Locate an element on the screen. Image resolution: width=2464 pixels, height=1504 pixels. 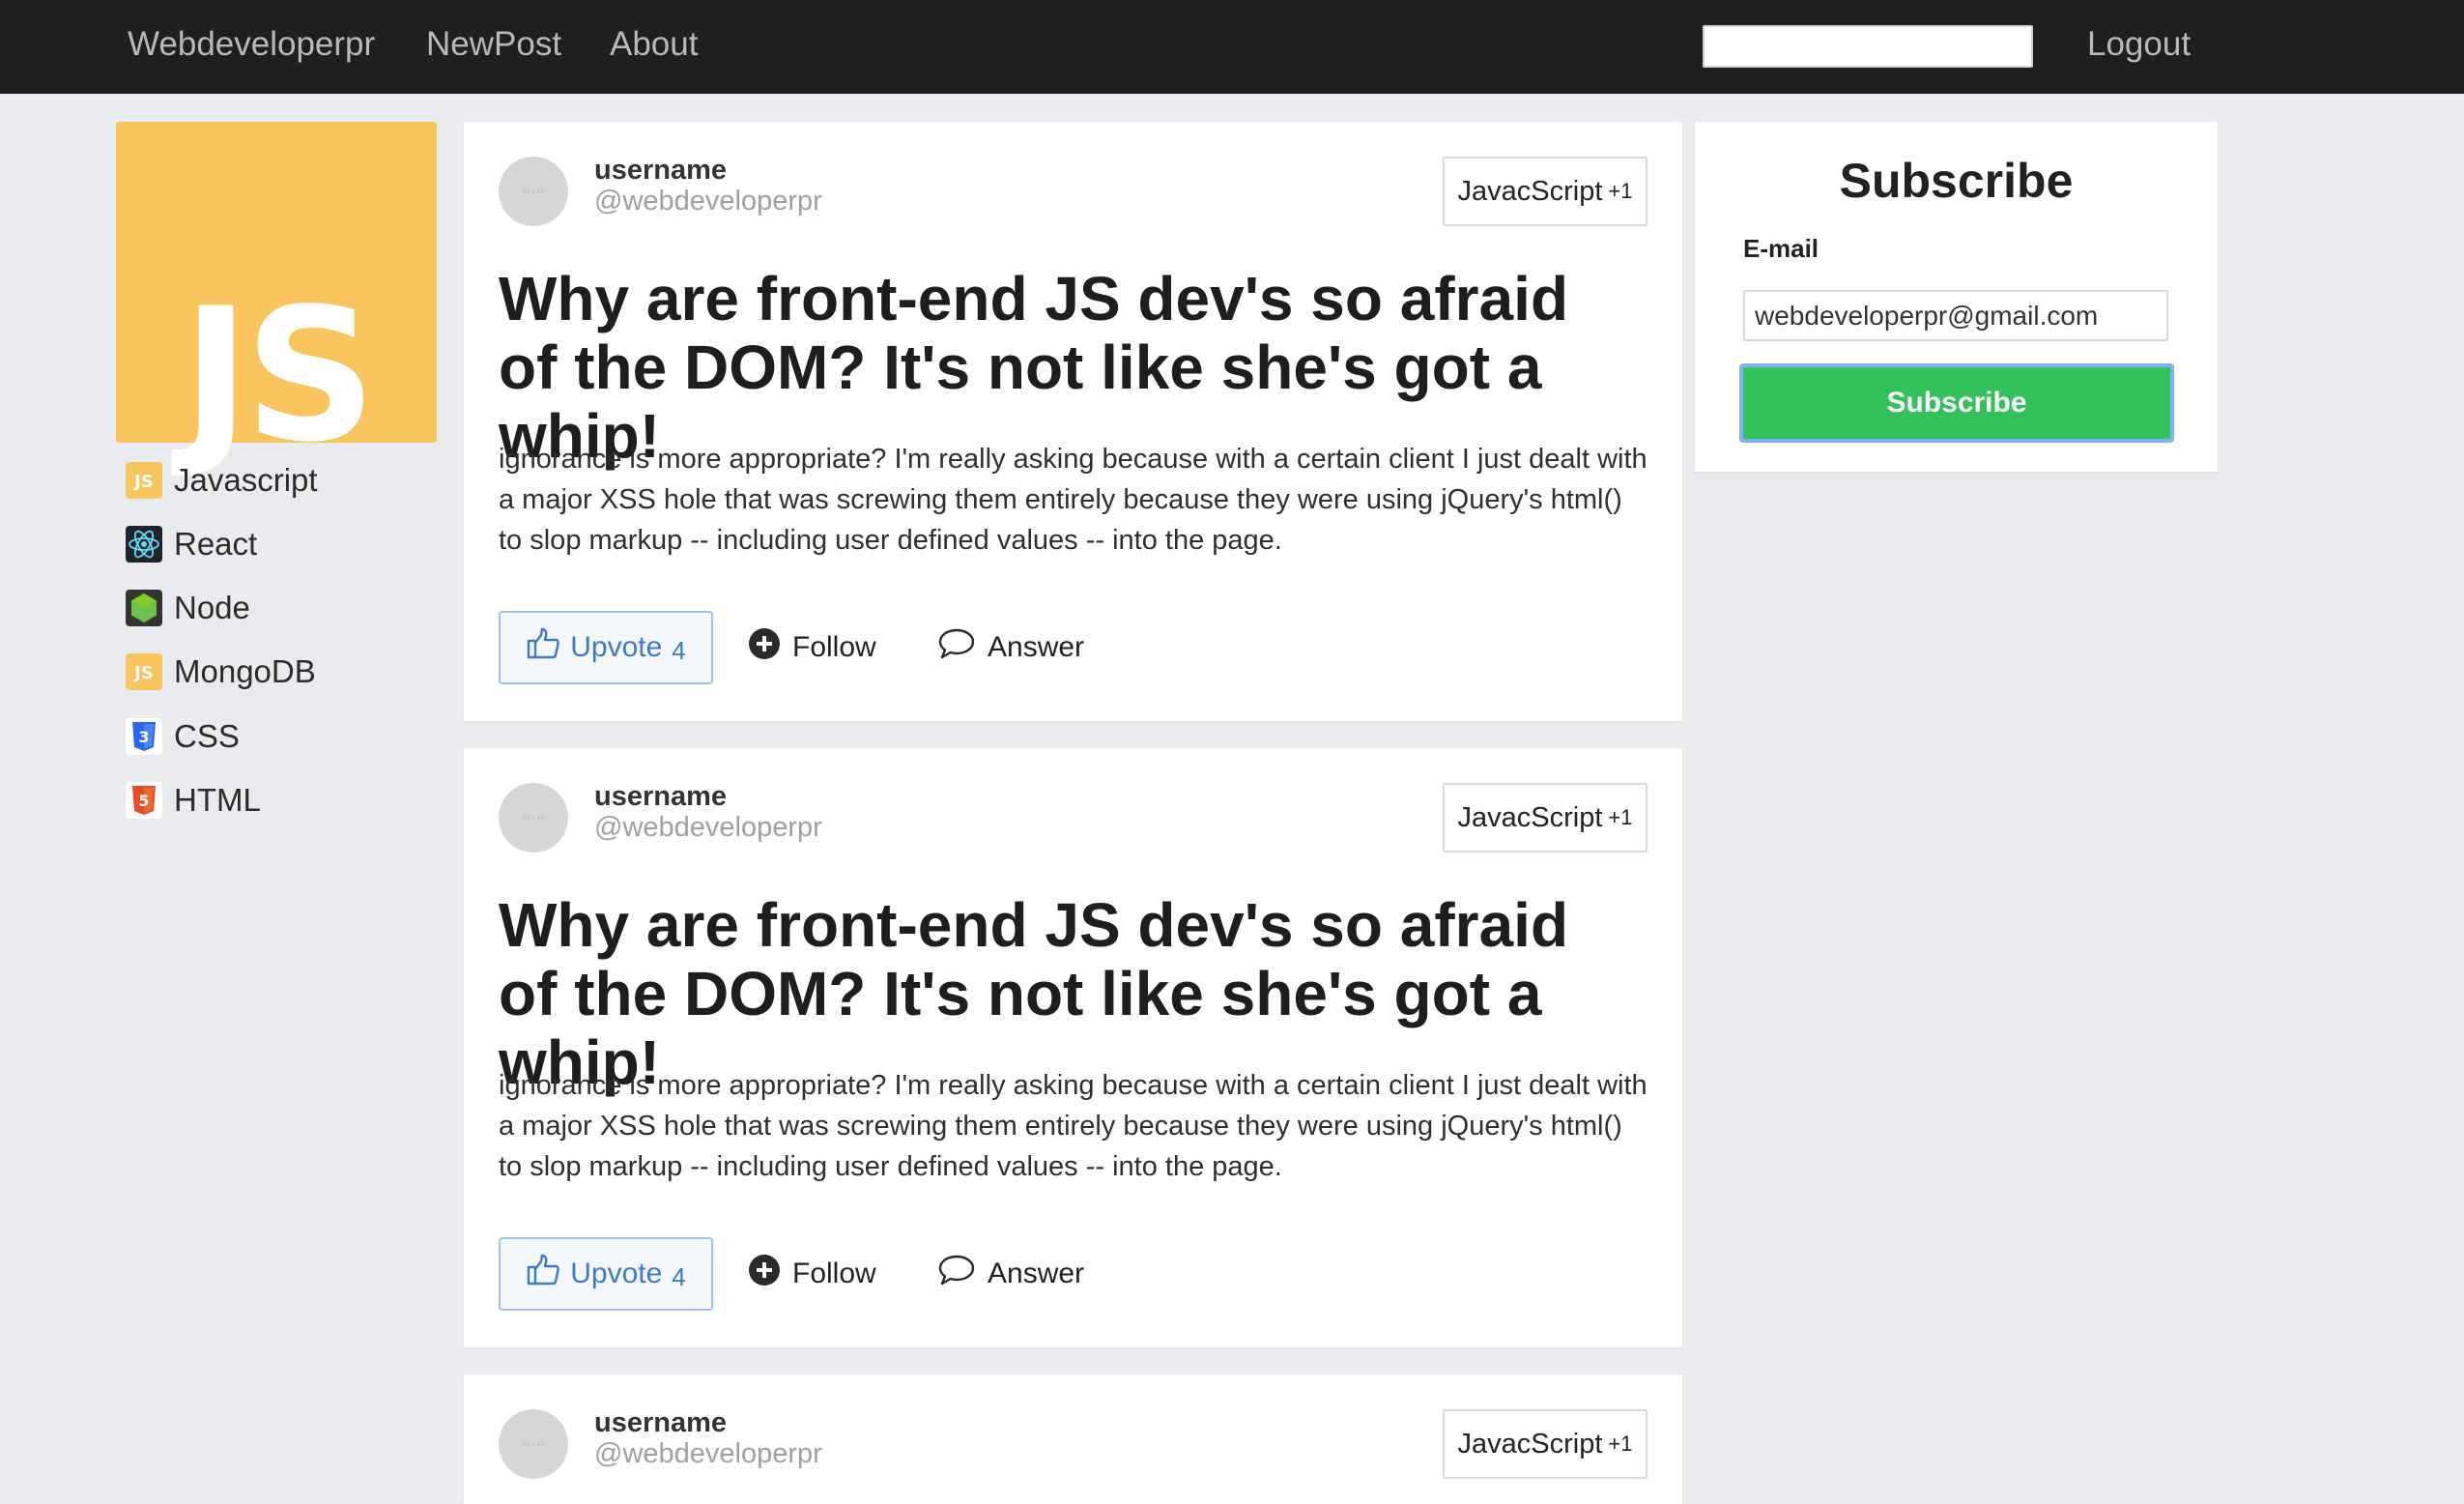
node-icon is located at coordinates (144, 608).